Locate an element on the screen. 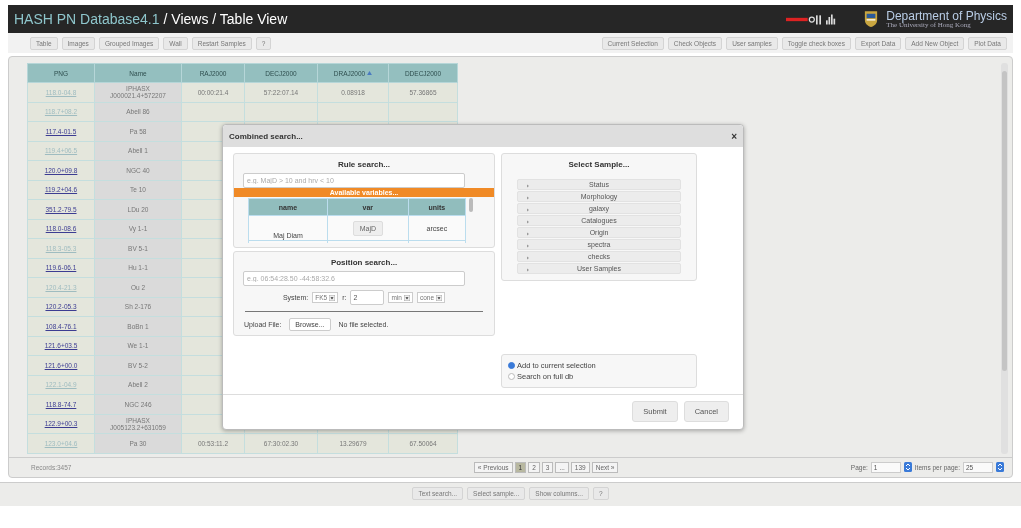 The image size is (1021, 528). app-title: HASH PN Database4.1 is located at coordinates (87, 19).